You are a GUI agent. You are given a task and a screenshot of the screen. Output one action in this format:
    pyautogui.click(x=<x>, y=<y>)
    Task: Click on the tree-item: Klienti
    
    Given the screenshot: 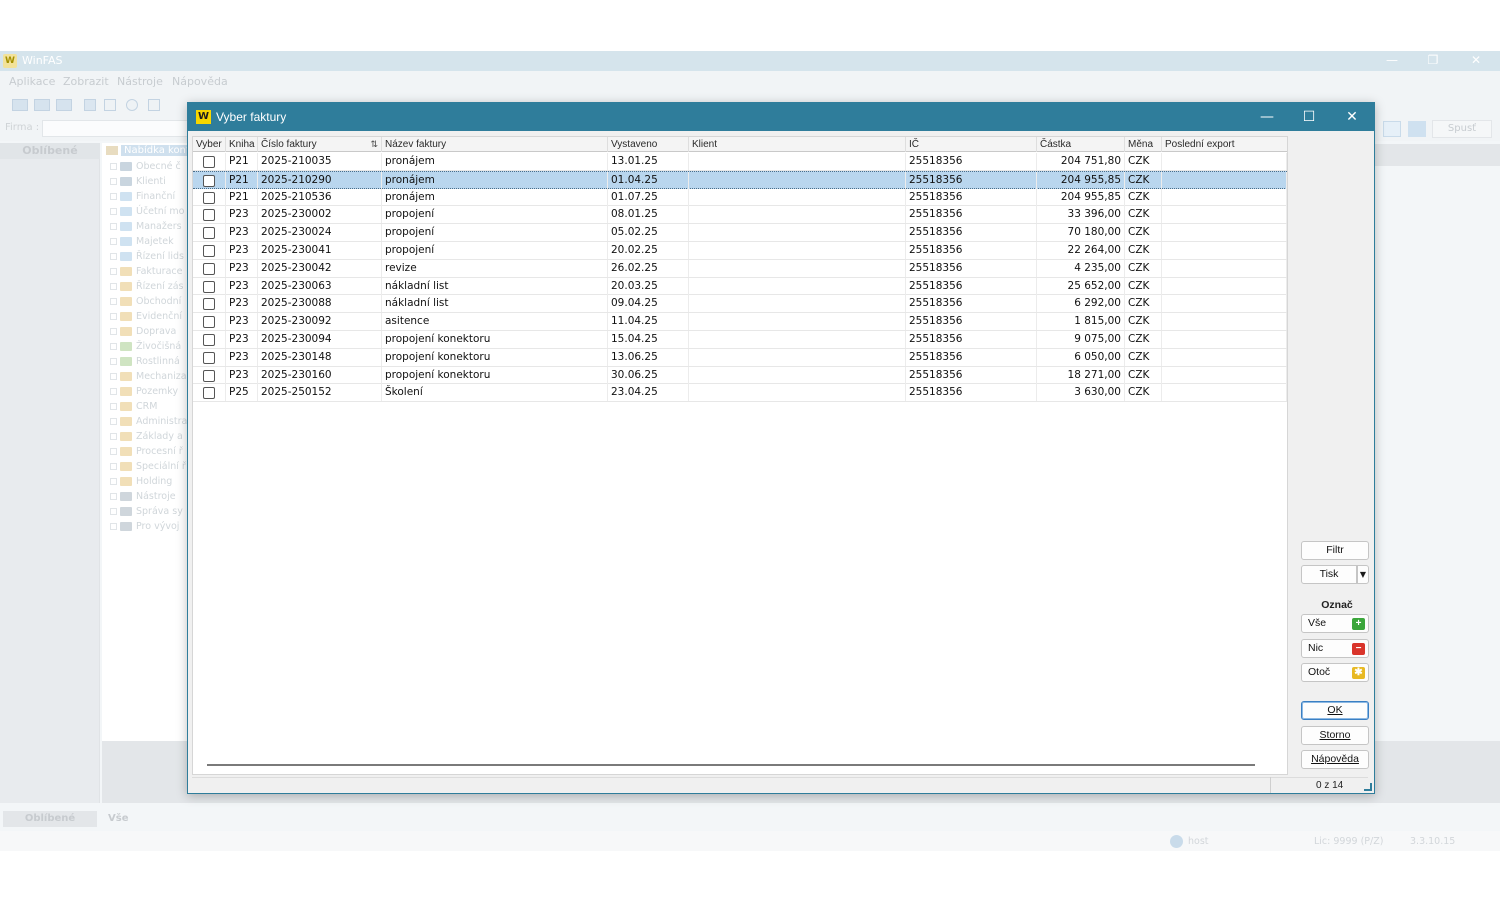 What is the action you would take?
    pyautogui.click(x=138, y=183)
    